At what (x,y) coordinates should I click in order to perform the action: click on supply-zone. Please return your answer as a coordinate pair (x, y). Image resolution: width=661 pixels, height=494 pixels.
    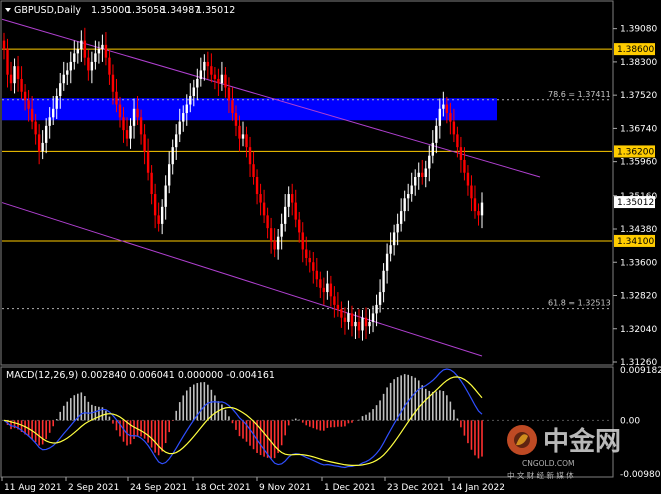
    Looking at the image, I should click on (249, 109).